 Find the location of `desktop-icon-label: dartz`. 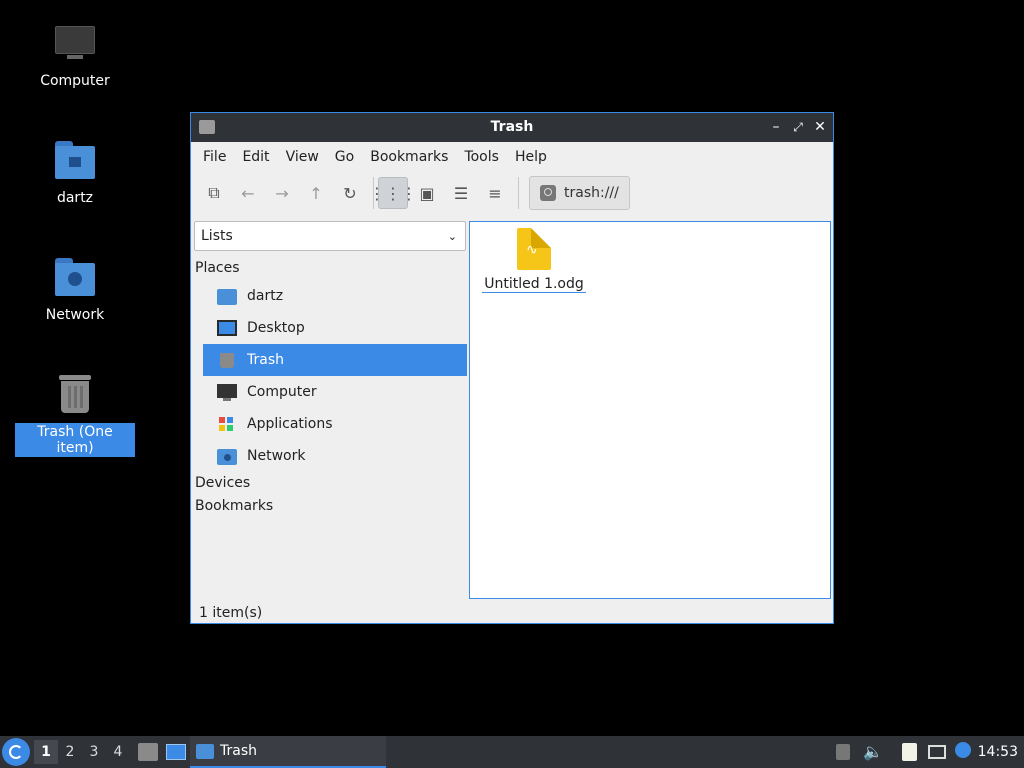

desktop-icon-label: dartz is located at coordinates (75, 198).